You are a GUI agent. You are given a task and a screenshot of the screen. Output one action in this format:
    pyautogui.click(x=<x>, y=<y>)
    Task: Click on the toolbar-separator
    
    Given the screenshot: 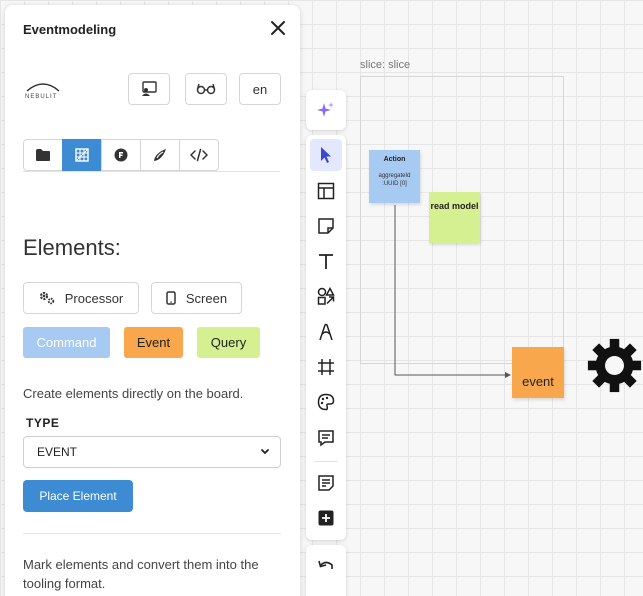 What is the action you would take?
    pyautogui.click(x=326, y=461)
    